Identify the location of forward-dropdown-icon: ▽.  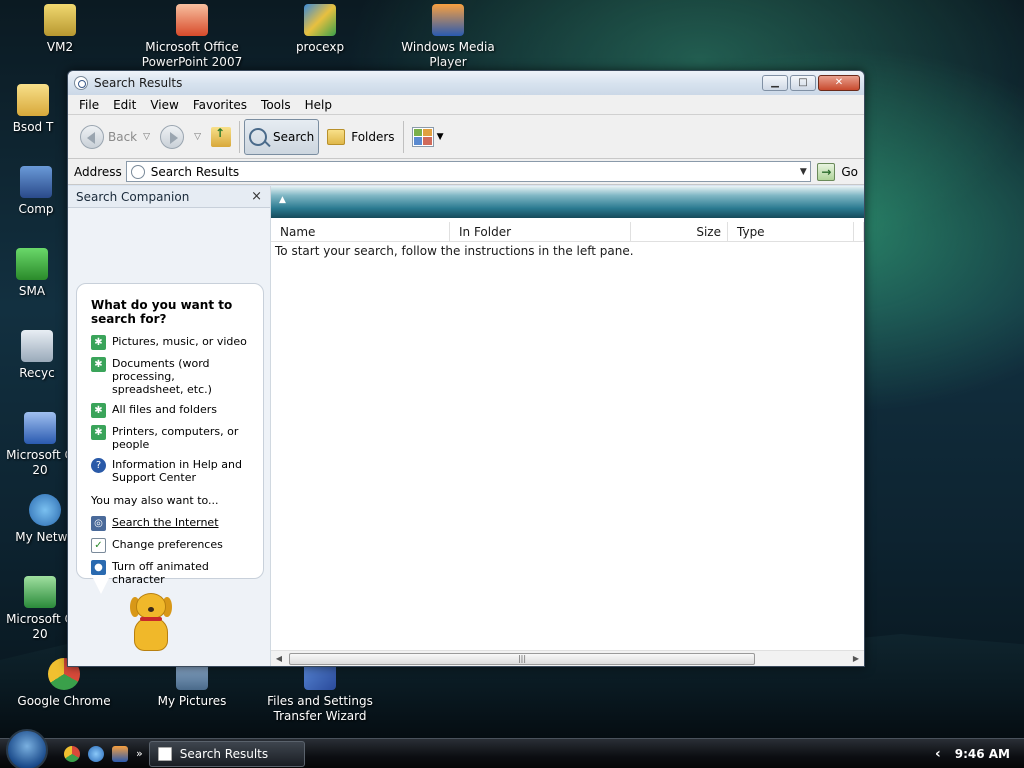
(197, 137).